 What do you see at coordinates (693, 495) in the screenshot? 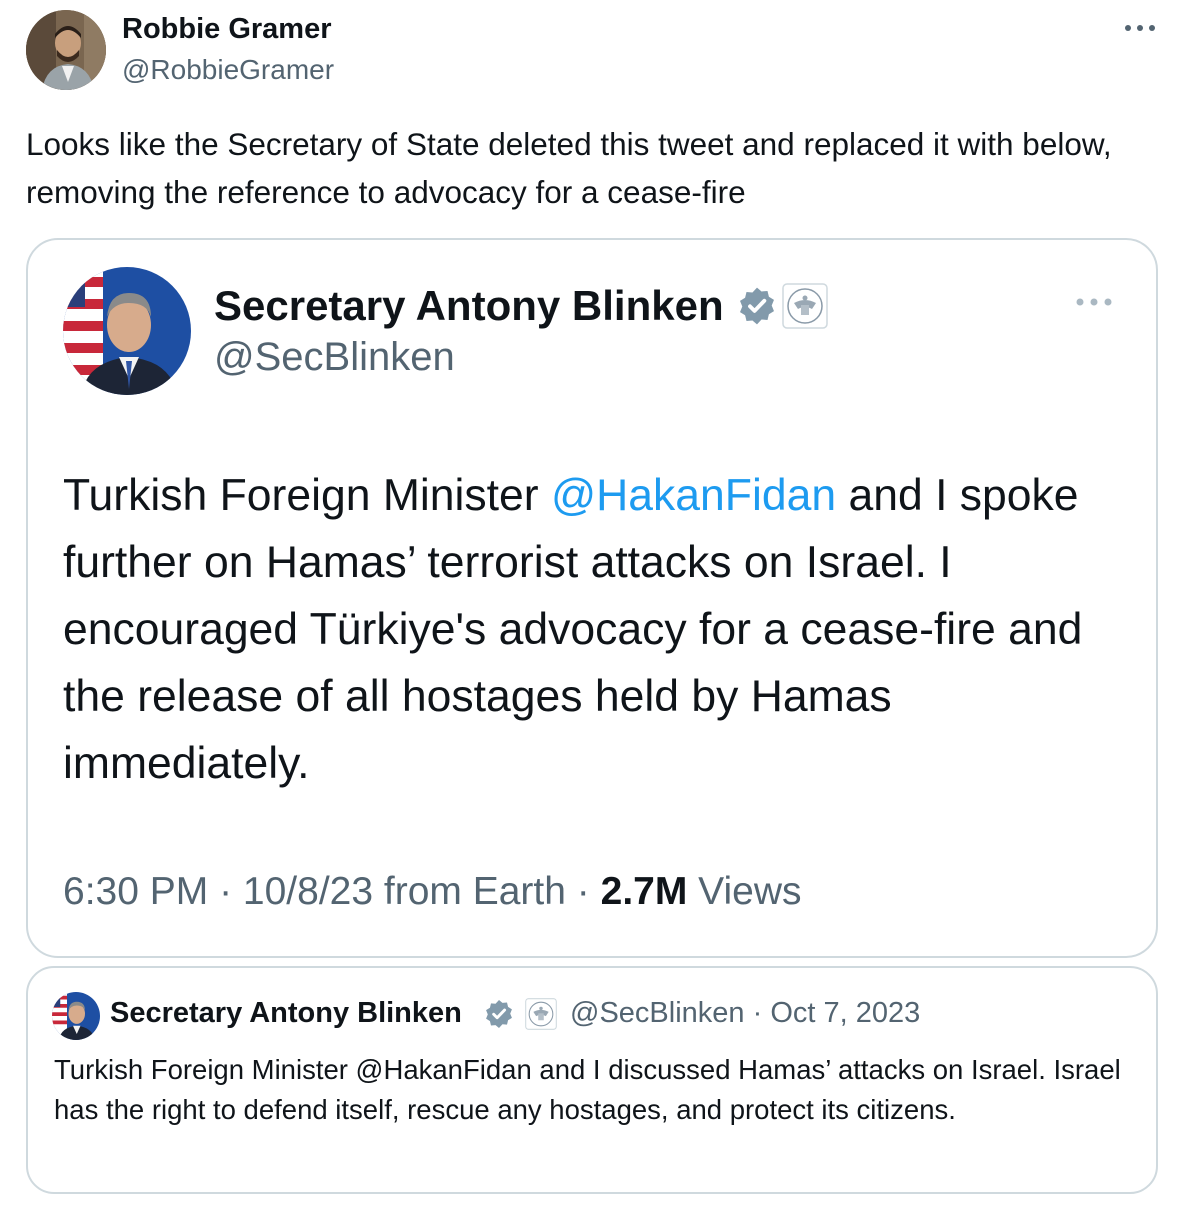
I see `screenshot-mention-link: @HakanFidan` at bounding box center [693, 495].